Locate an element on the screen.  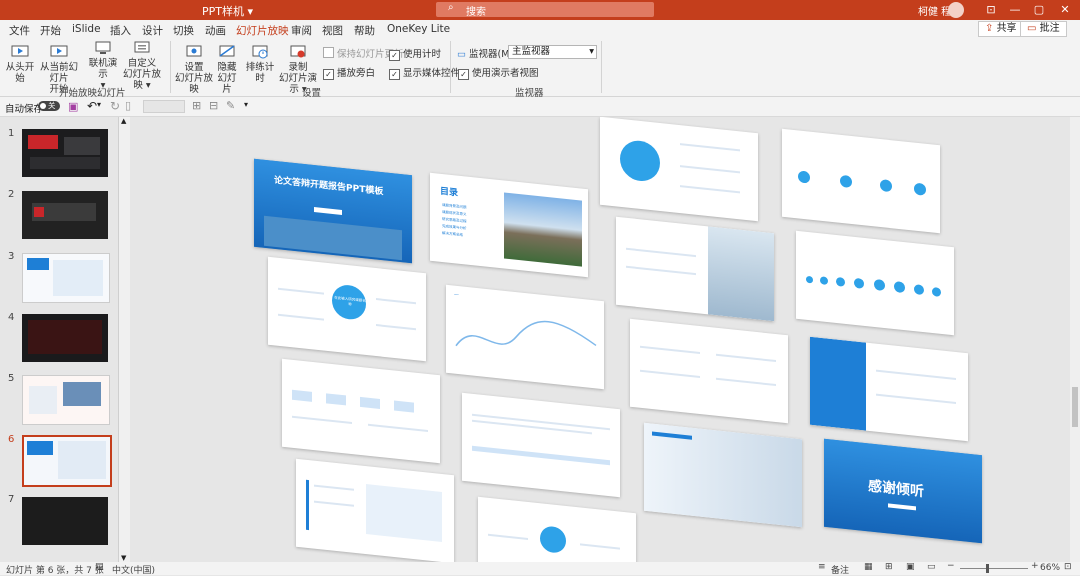
arrange-icon: ⊟ is located at coordinates (213, 105).